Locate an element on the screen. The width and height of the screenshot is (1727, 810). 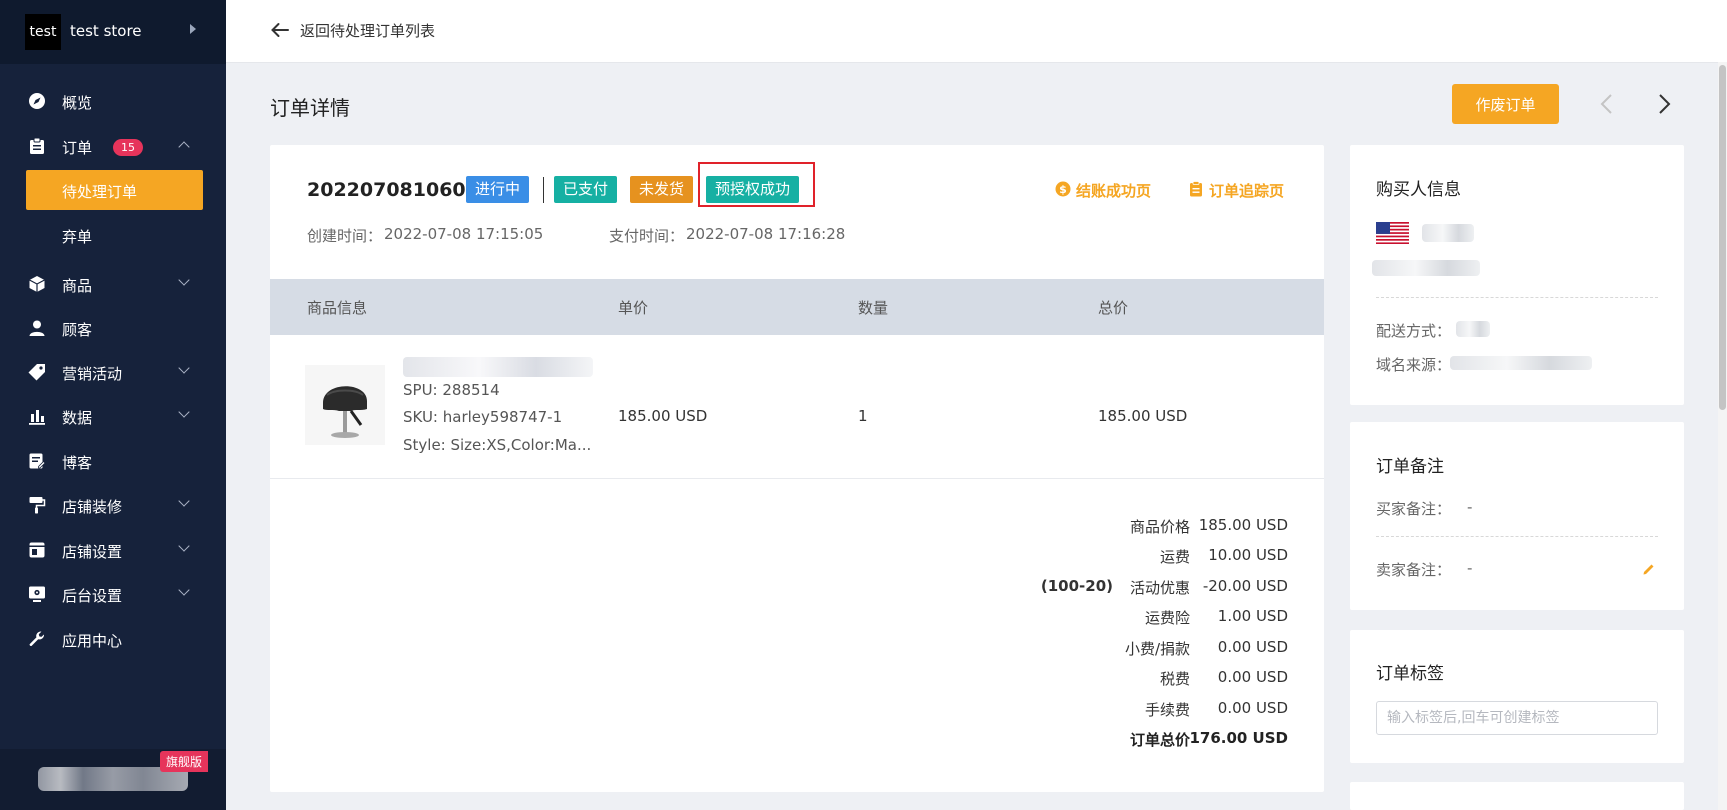
us-flag-icon is located at coordinates (1392, 233).